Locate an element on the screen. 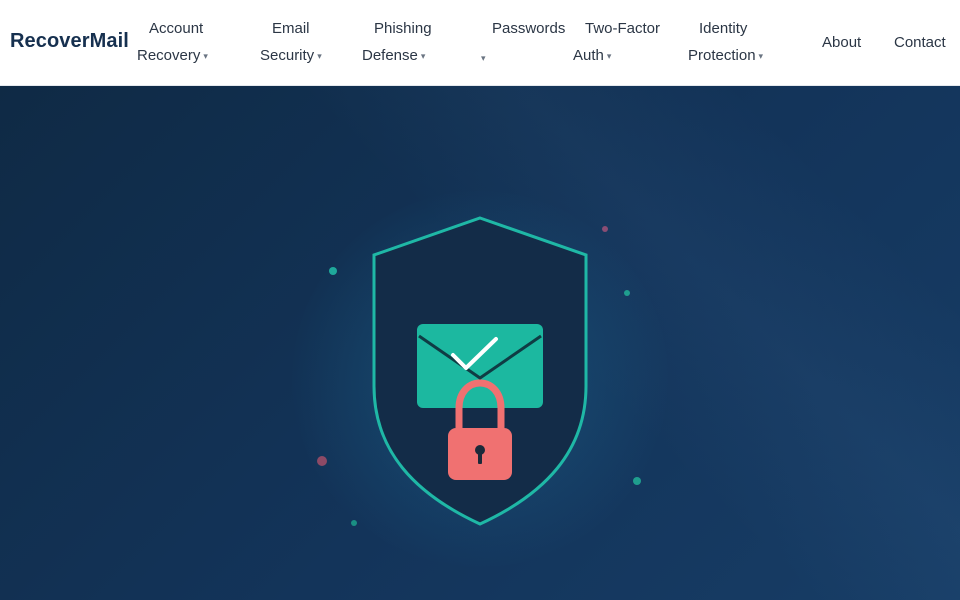  nav-label-line1: Identity is located at coordinates (723, 28).